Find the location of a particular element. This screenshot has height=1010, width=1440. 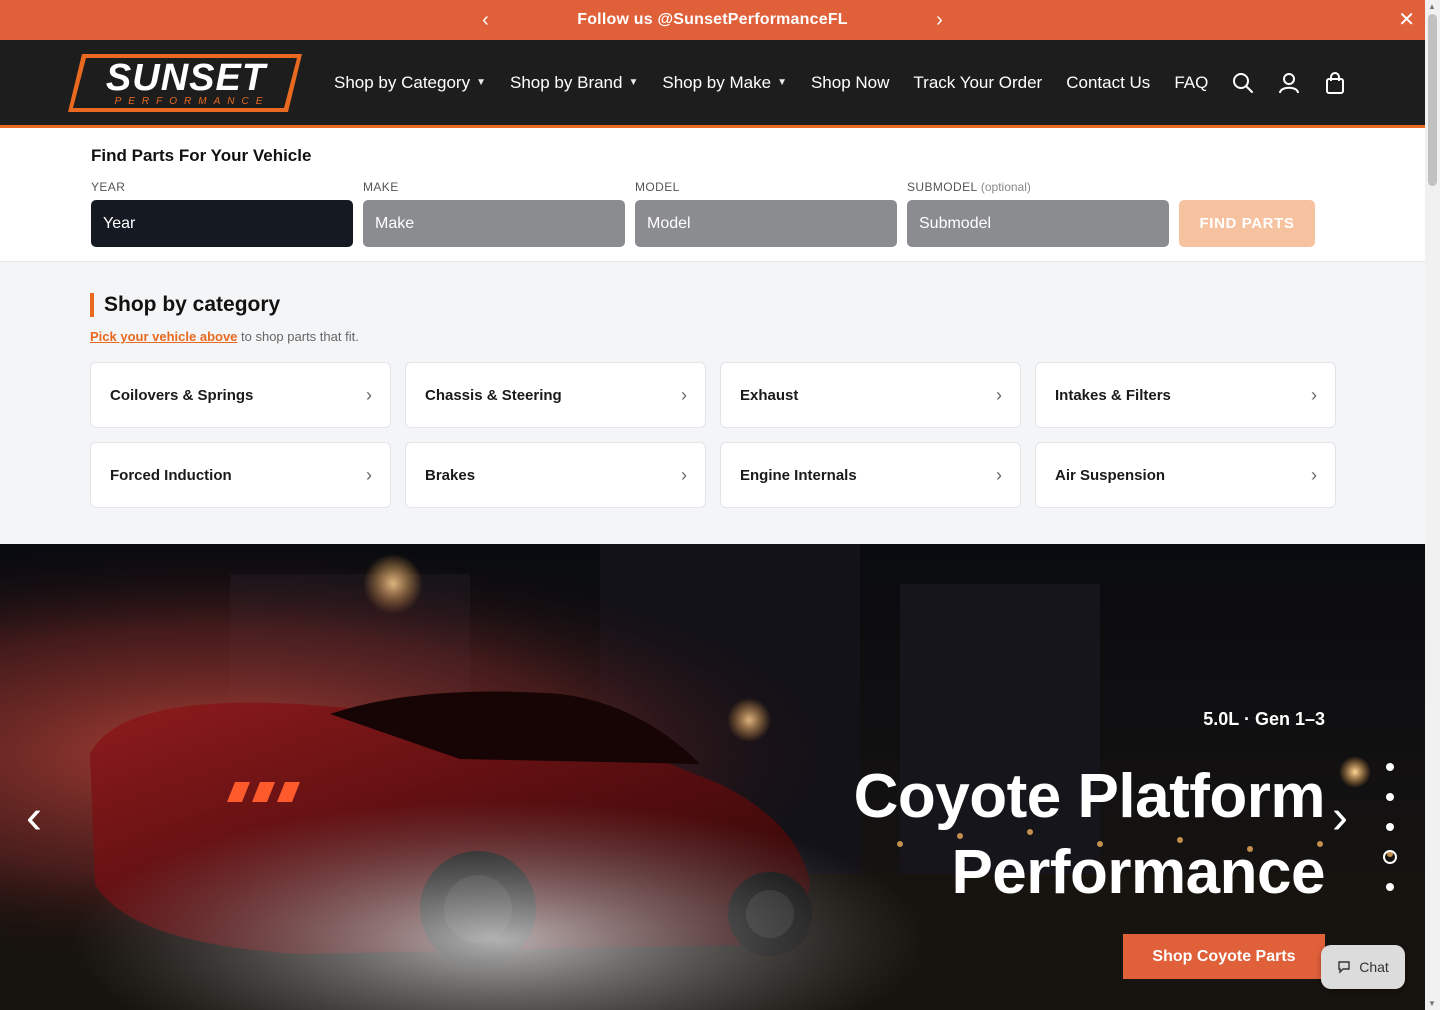

nav-label: Shop by Make is located at coordinates (717, 82).